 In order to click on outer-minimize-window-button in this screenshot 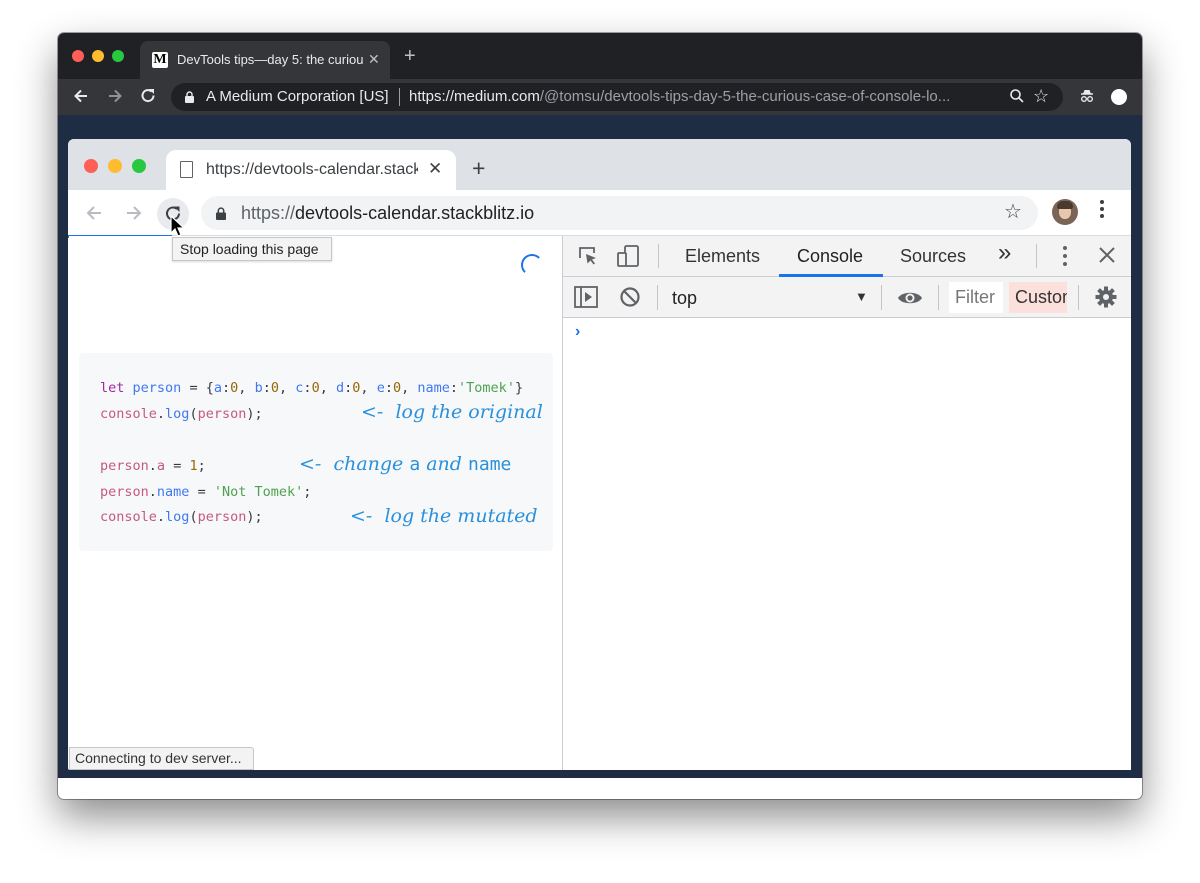, I will do `click(98, 56)`.